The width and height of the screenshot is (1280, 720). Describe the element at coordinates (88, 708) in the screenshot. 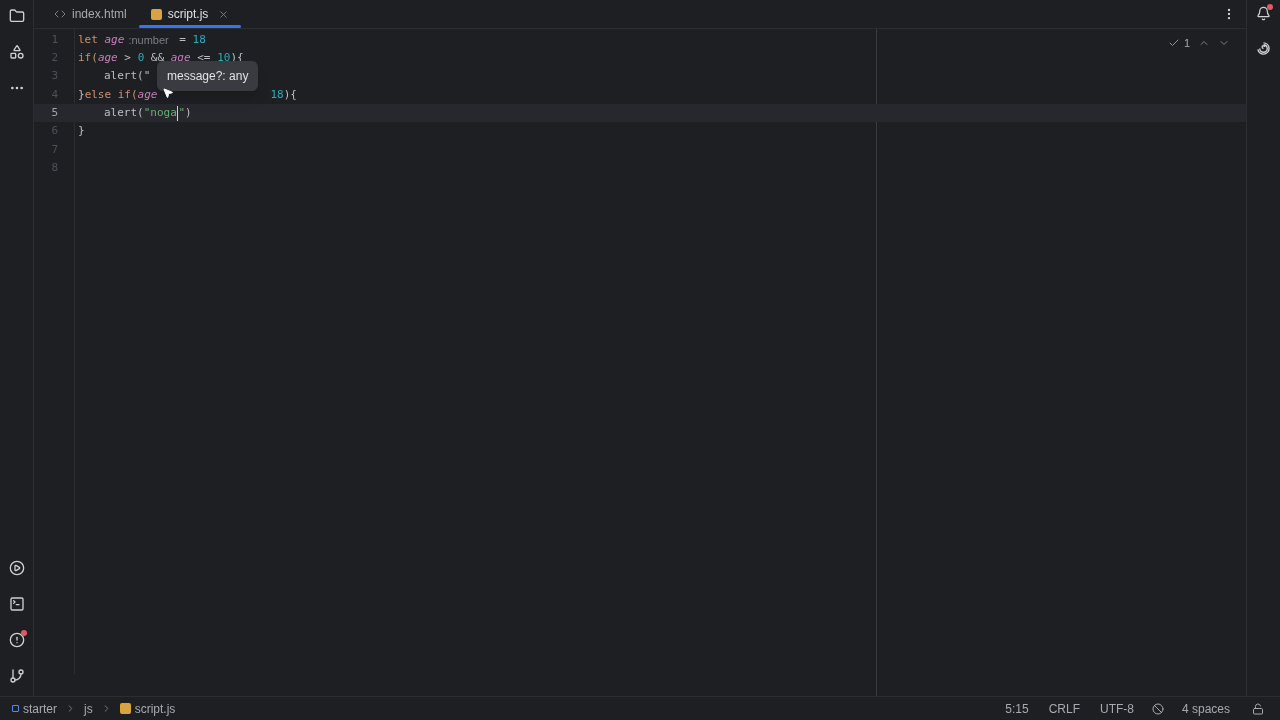

I see `breadcrumb: js` at that location.